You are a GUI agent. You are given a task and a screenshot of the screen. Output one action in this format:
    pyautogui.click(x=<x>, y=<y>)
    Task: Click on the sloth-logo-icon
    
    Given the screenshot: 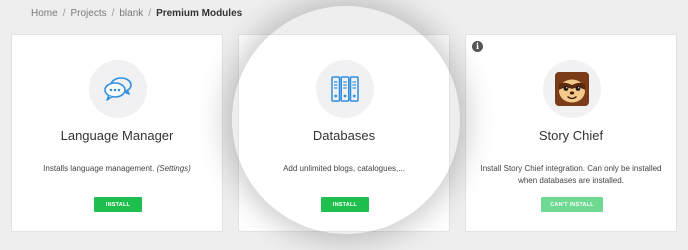 What is the action you would take?
    pyautogui.click(x=572, y=89)
    